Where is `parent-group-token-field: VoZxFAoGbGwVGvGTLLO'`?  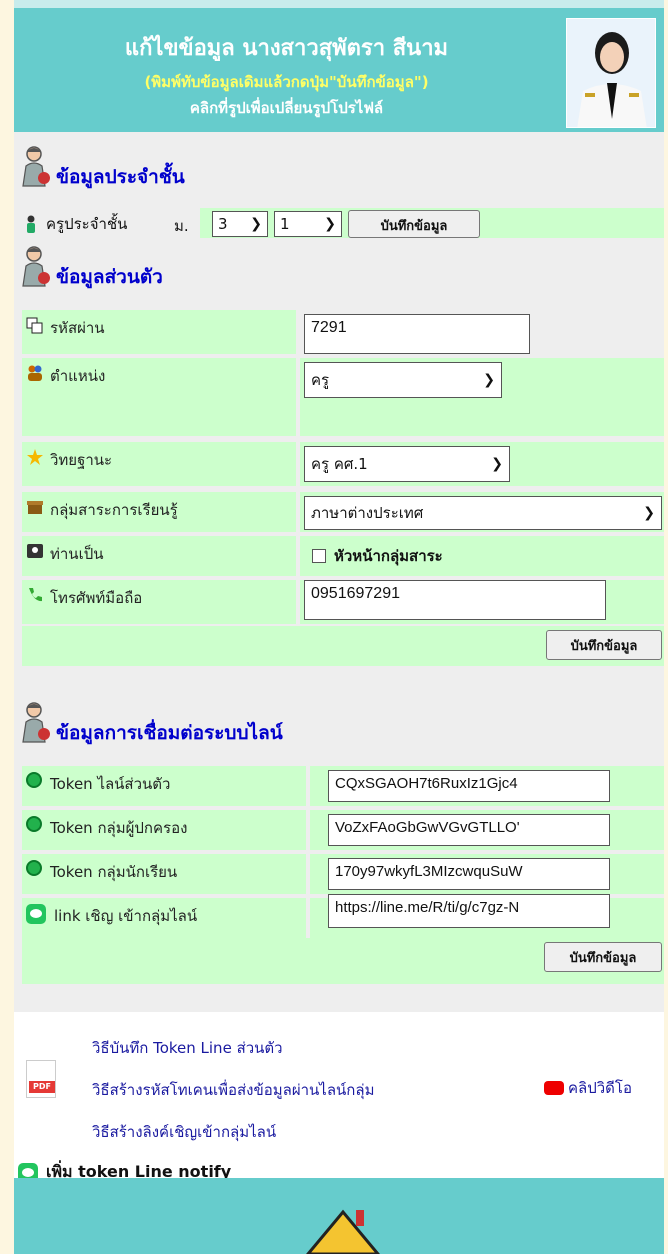
parent-group-token-field: VoZxFAoGbGwVGvGTLLO' is located at coordinates (469, 830).